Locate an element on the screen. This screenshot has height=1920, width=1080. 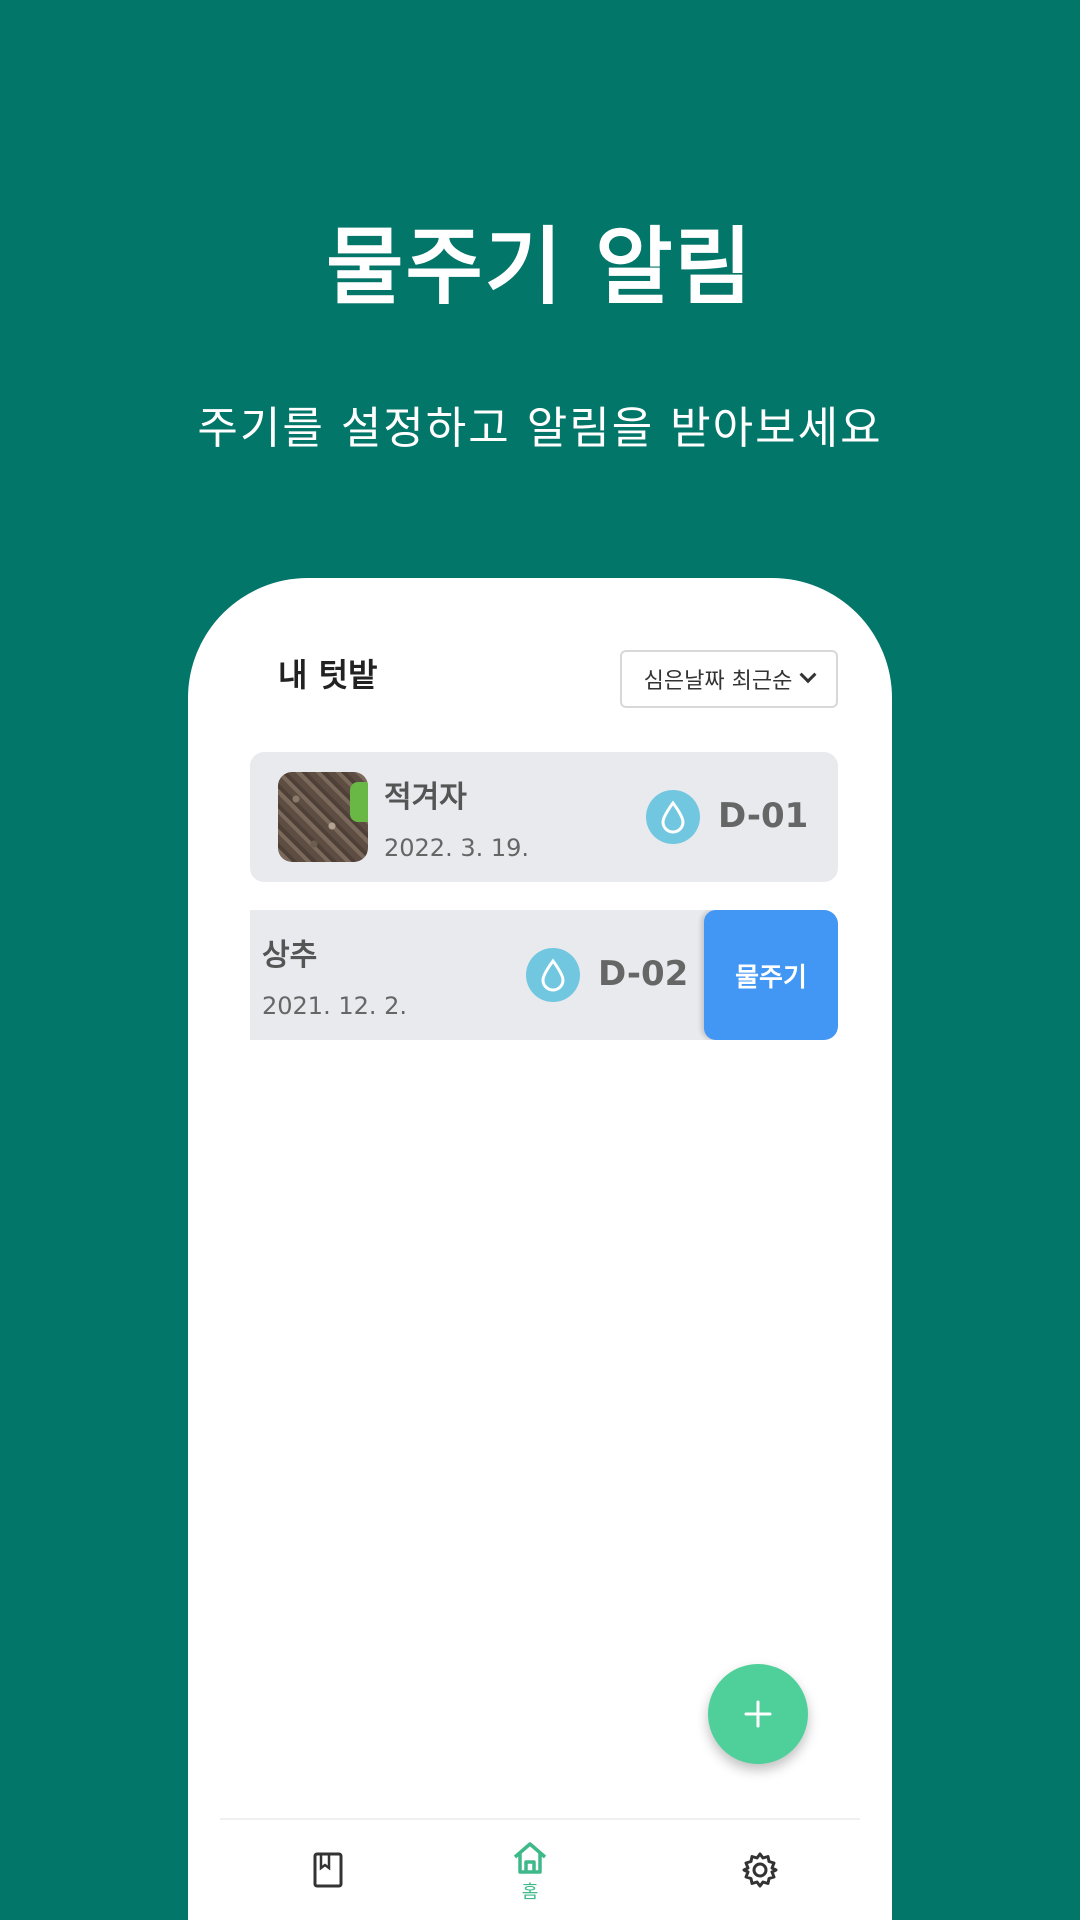
plant-date: 2021. 12. 2. is located at coordinates (335, 1006).